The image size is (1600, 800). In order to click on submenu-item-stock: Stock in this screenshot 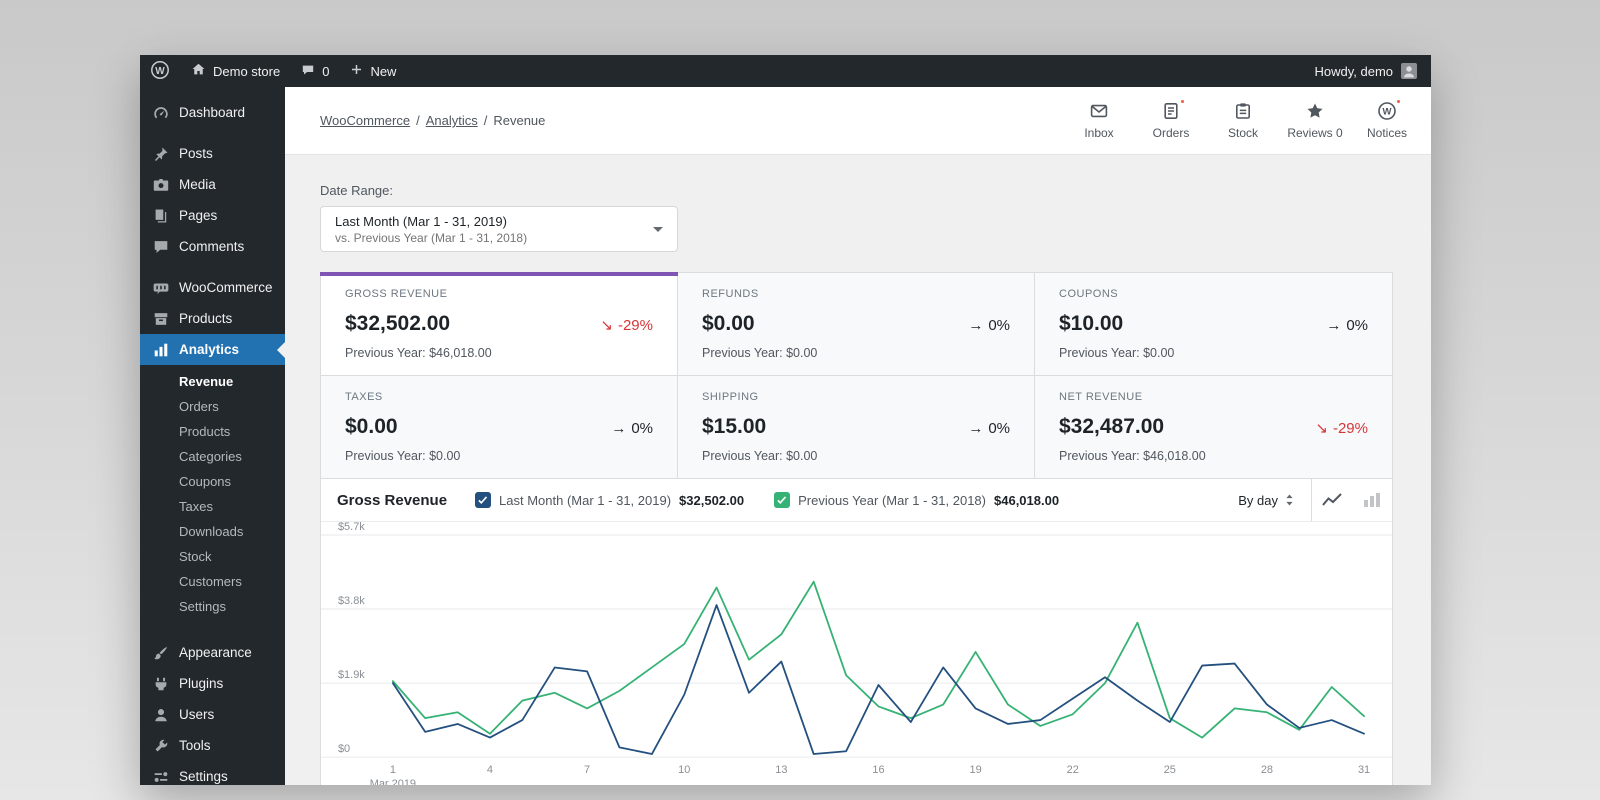, I will do `click(212, 556)`.